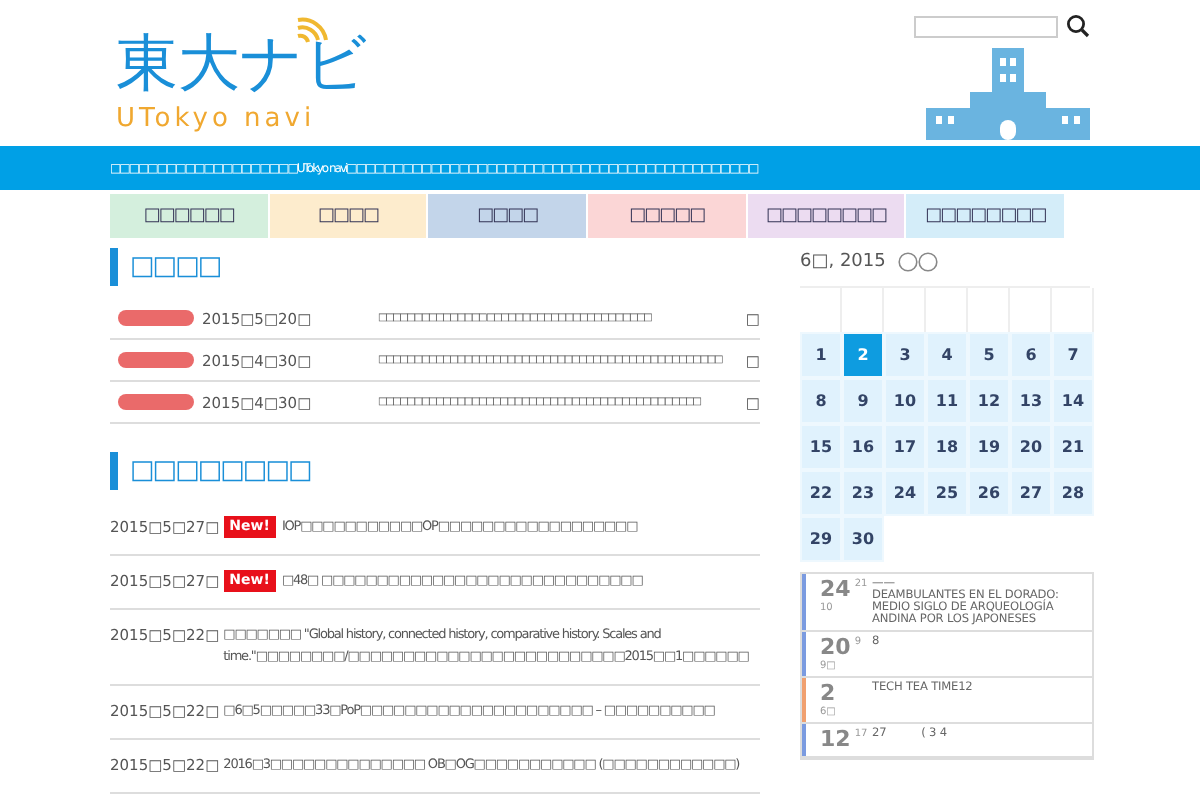  What do you see at coordinates (1031, 493) in the screenshot?
I see `calendar-day: 27` at bounding box center [1031, 493].